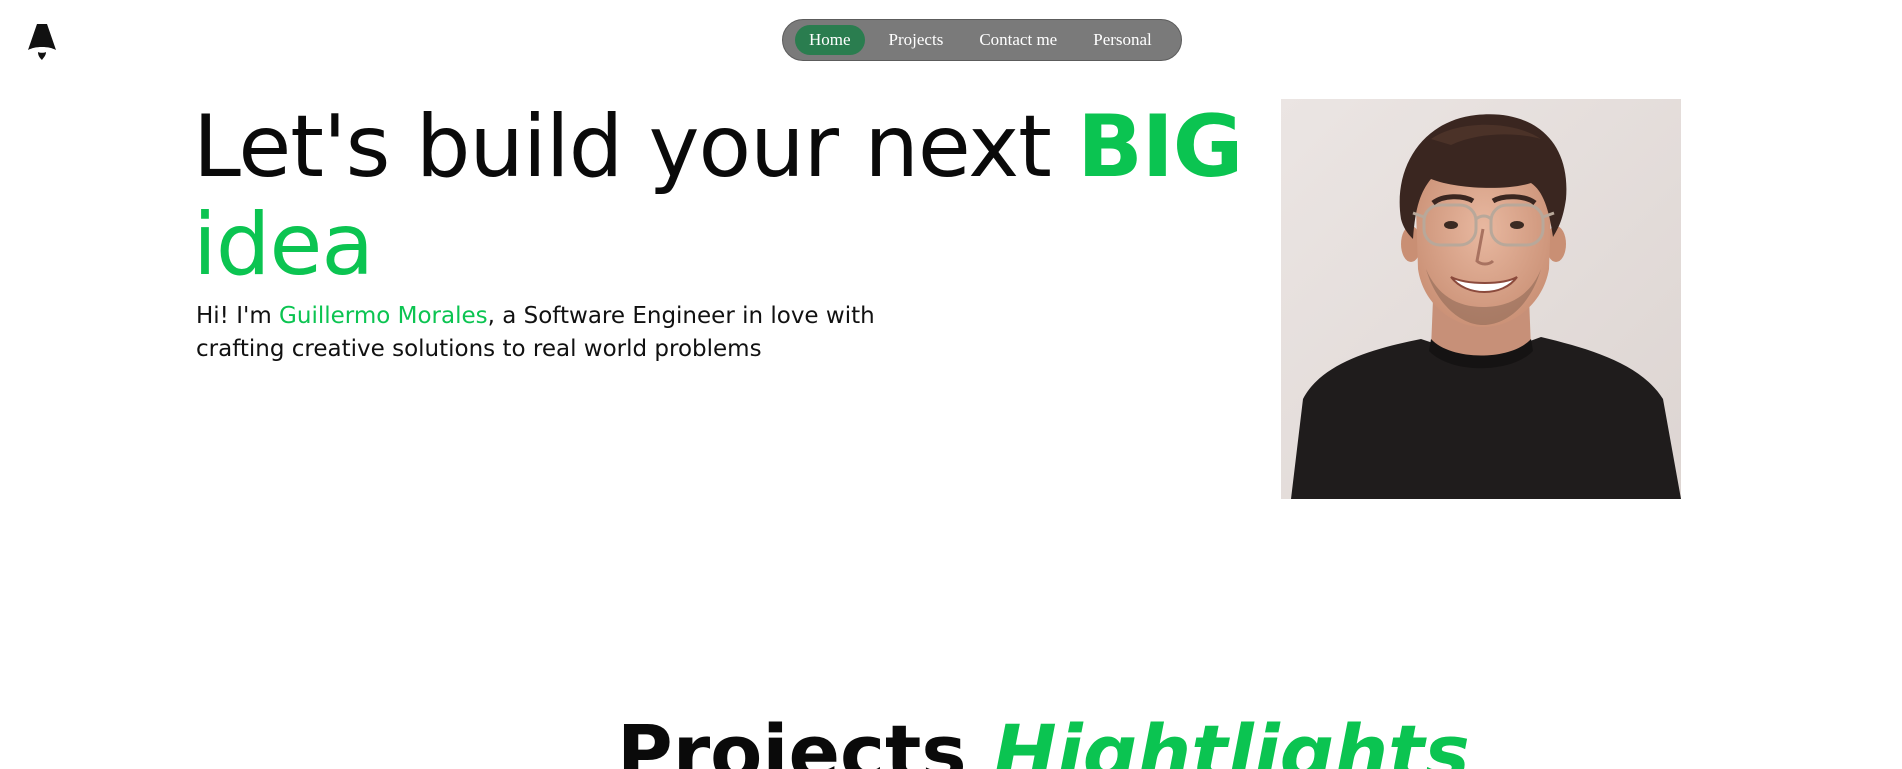 Image resolution: width=1902 pixels, height=769 pixels. I want to click on nav-item-projects: Projects, so click(916, 40).